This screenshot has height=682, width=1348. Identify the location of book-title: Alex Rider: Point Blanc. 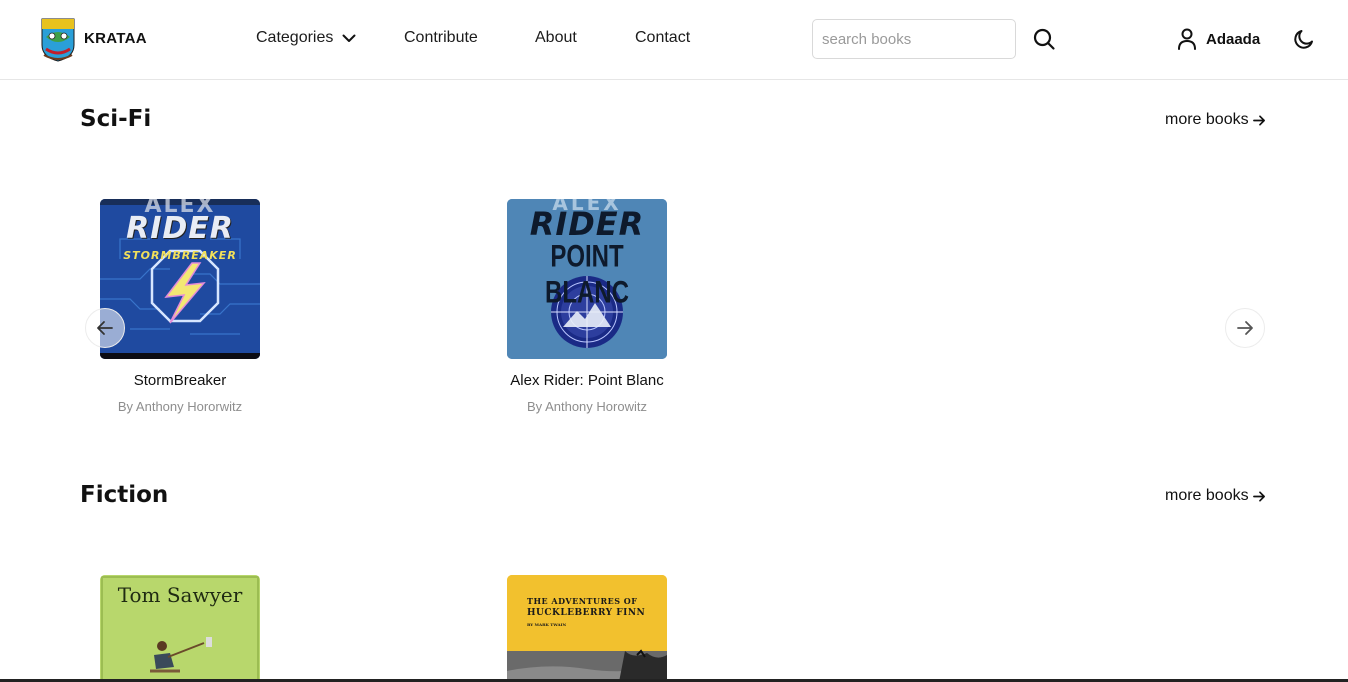
(587, 380).